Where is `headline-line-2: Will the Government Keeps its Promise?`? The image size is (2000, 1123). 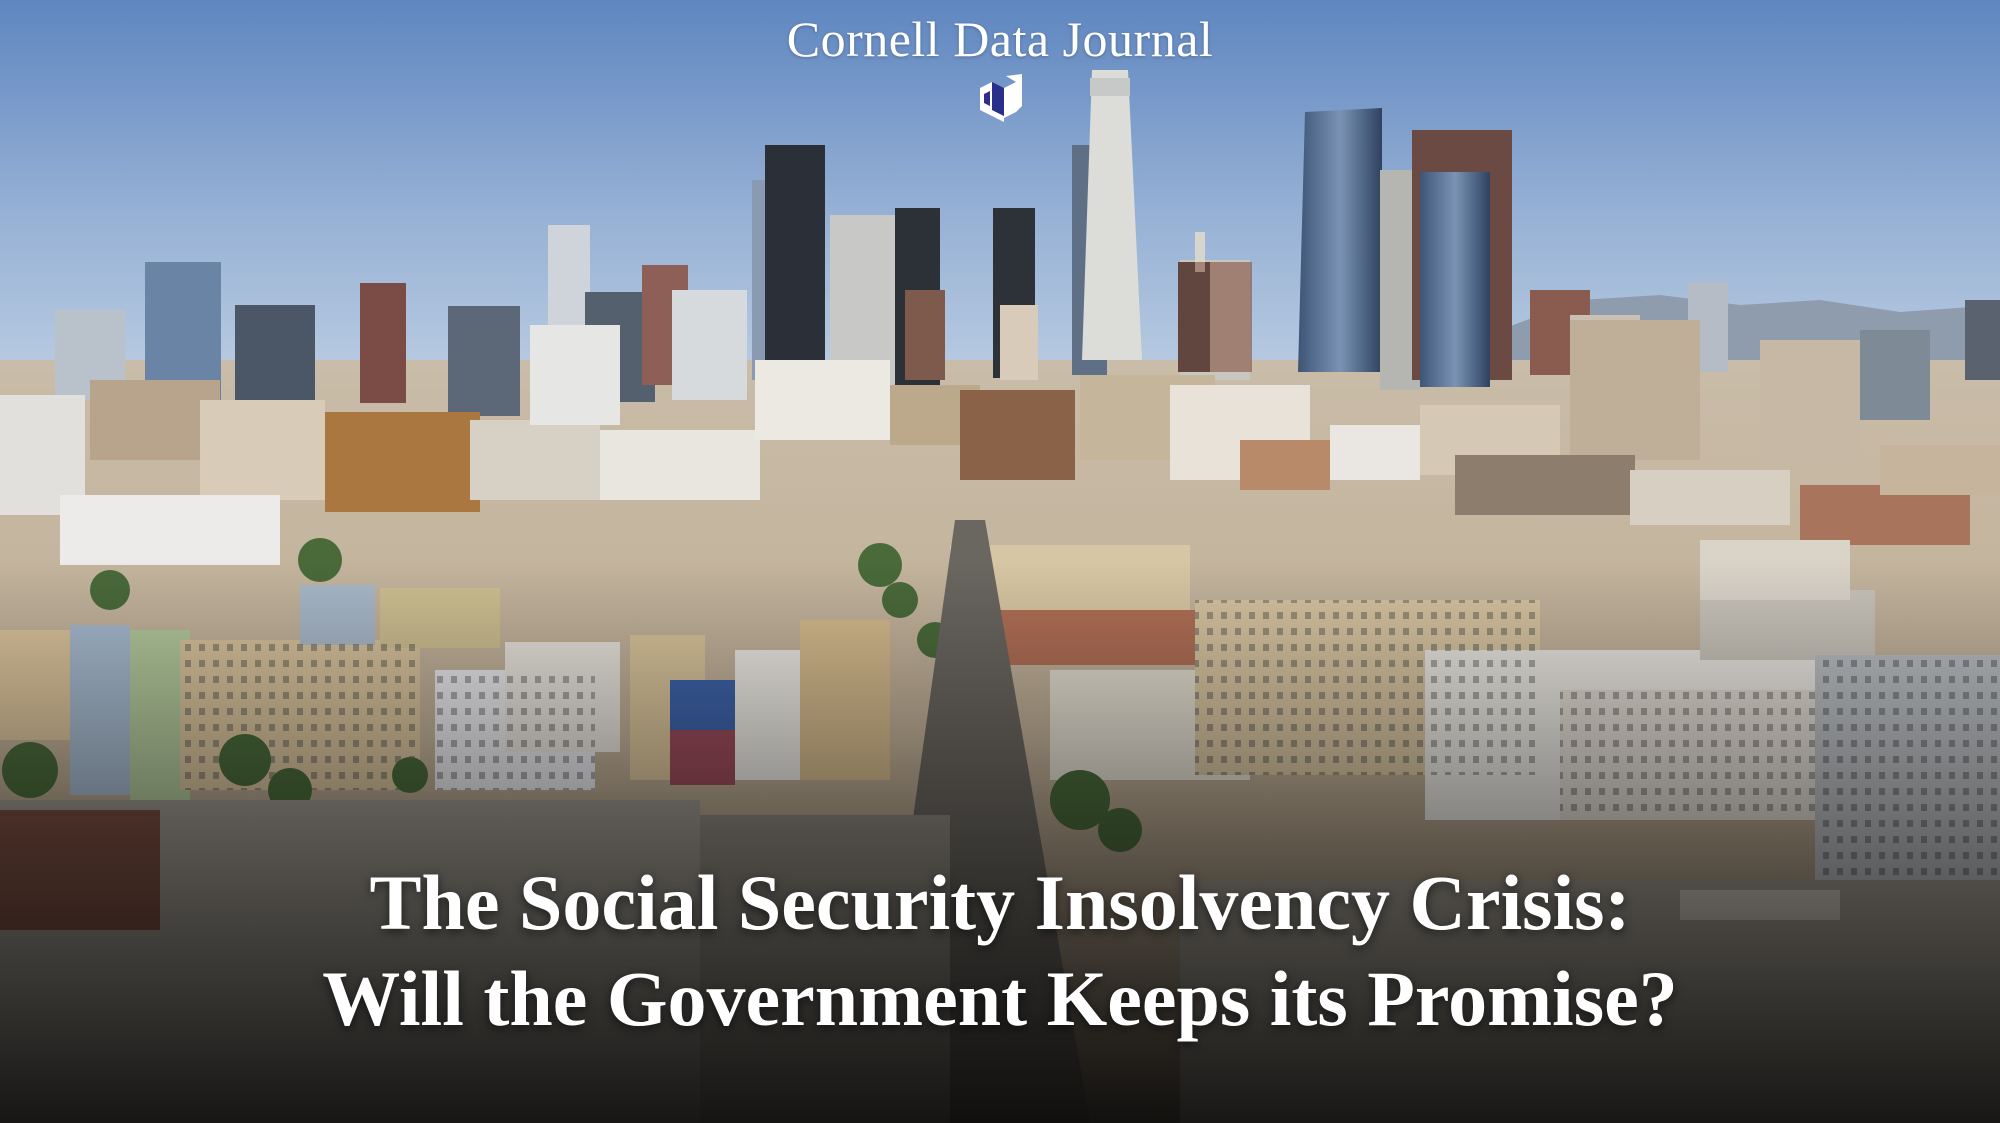 headline-line-2: Will the Government Keeps its Promise? is located at coordinates (1000, 998).